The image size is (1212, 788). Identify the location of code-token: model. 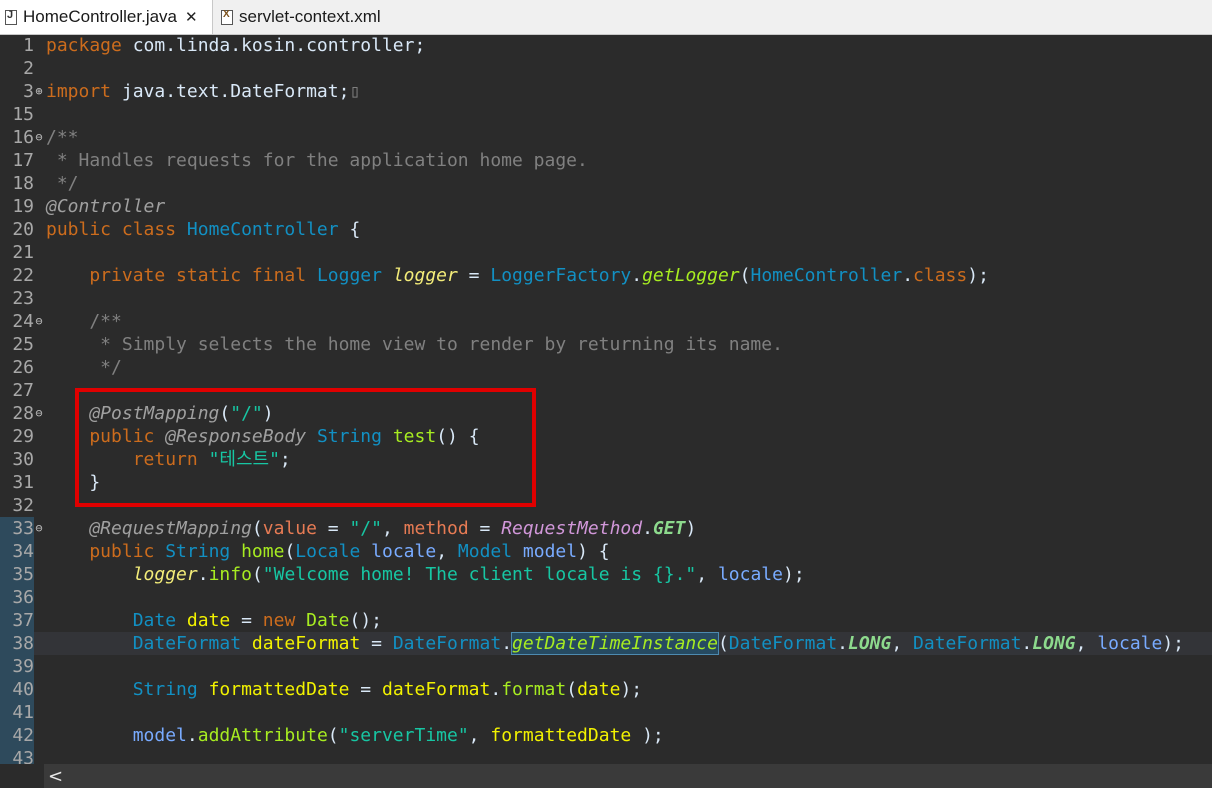
(550, 551).